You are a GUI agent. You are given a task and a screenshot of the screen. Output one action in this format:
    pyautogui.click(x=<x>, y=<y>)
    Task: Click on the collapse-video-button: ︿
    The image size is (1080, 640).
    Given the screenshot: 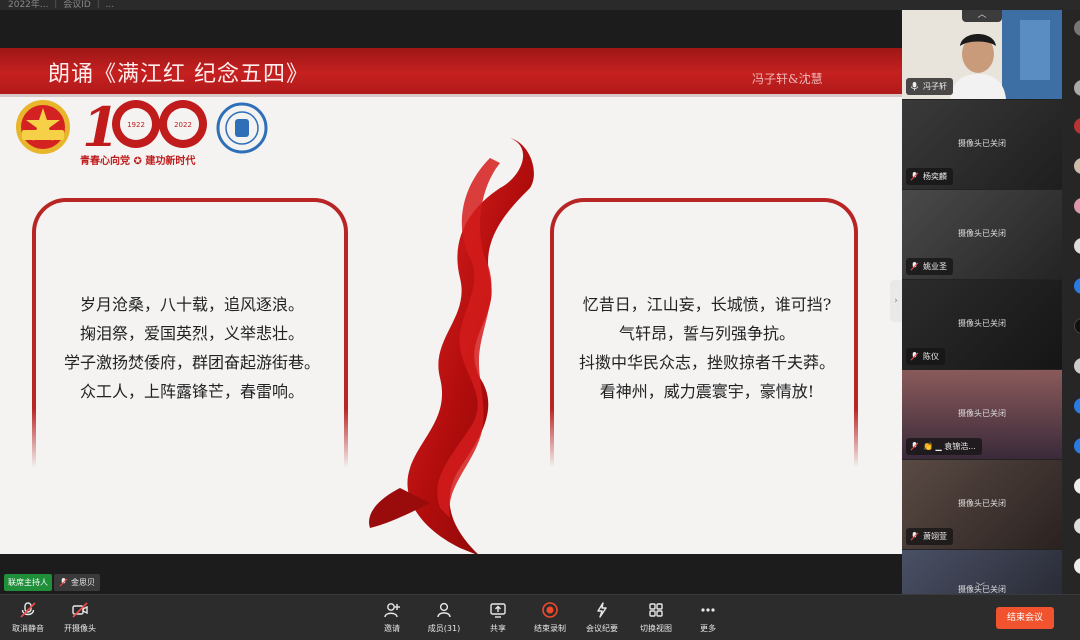 What is the action you would take?
    pyautogui.click(x=982, y=16)
    